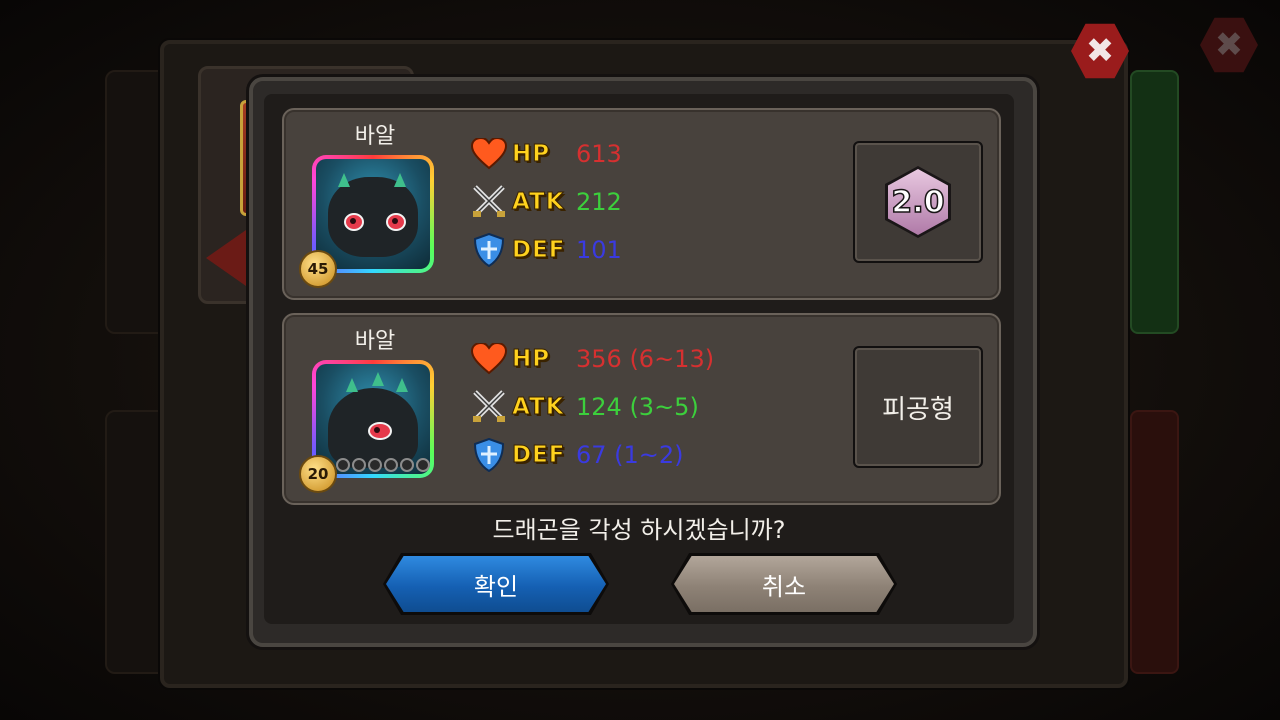 The height and width of the screenshot is (720, 1280). Describe the element at coordinates (637, 407) in the screenshot. I see `atk-value: 124 (3~5)` at that location.